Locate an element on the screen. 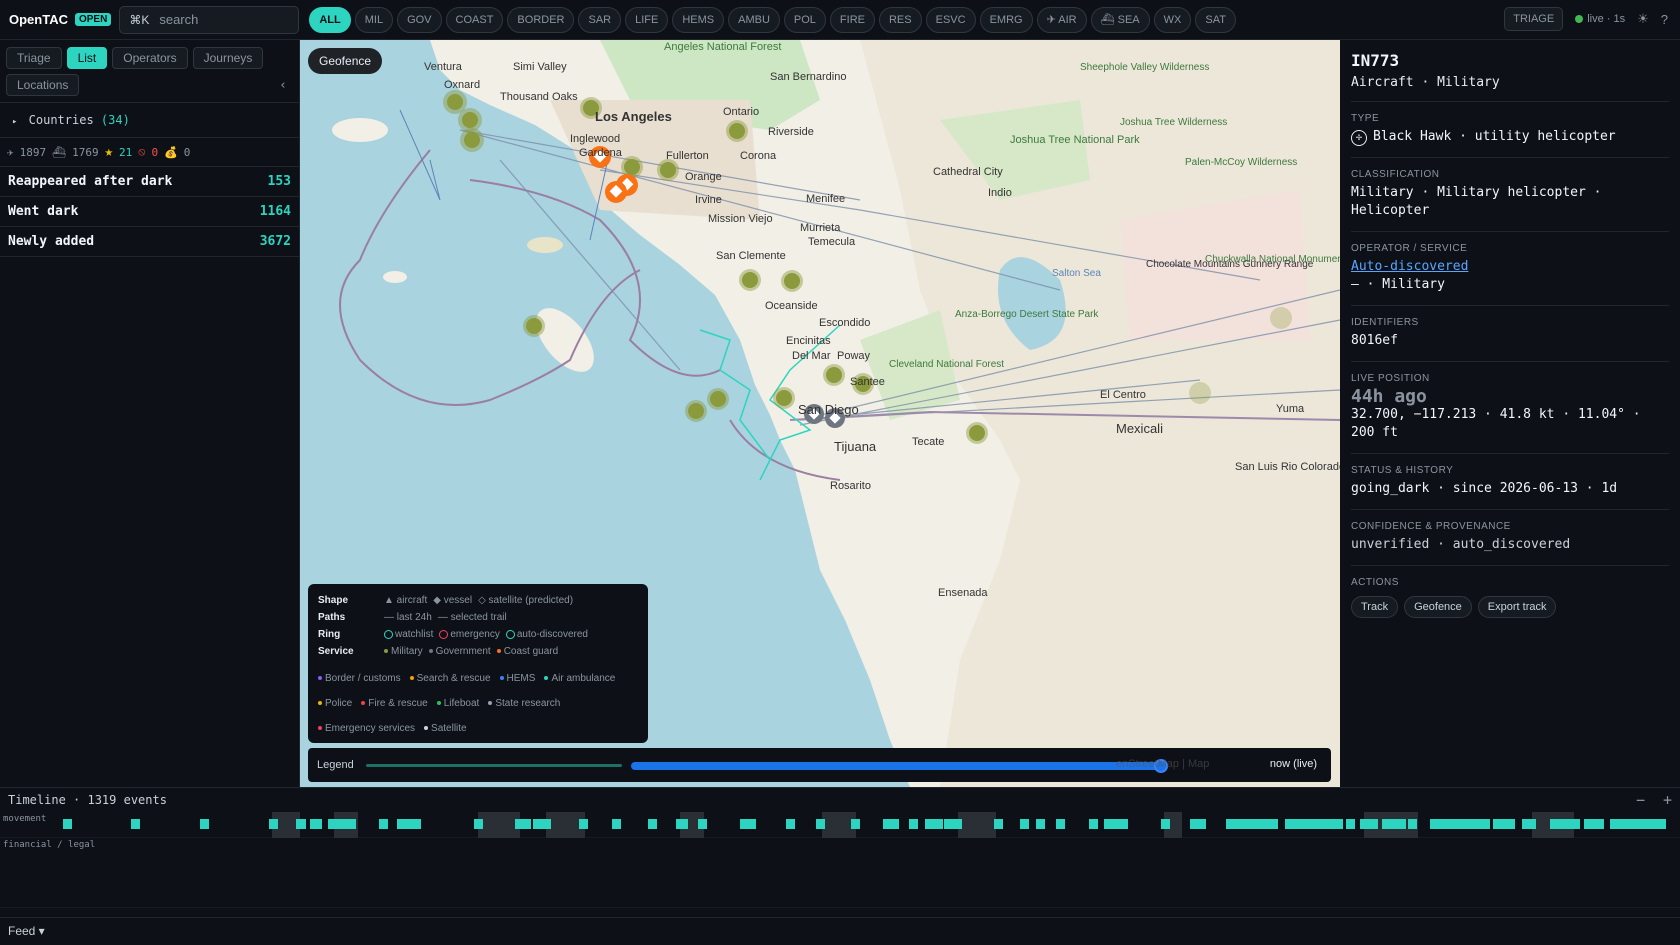 Image resolution: width=1680 pixels, height=945 pixels. filter-chip-esvc: ESVC is located at coordinates (950, 19).